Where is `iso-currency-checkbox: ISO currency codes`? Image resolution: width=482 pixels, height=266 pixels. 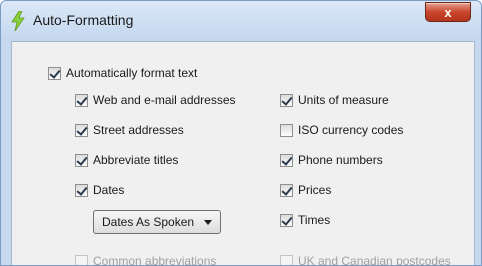 iso-currency-checkbox: ISO currency codes is located at coordinates (341, 130).